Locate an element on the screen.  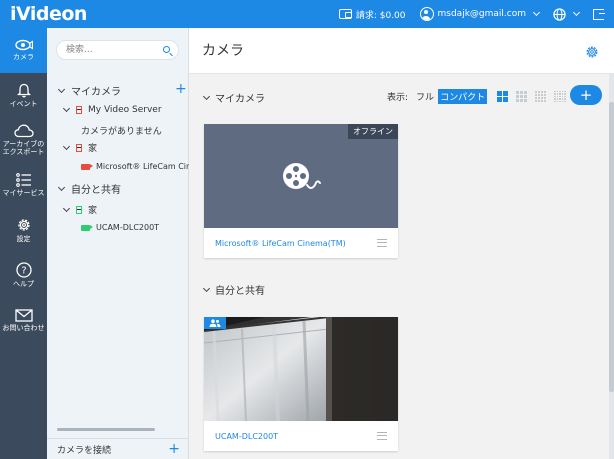
offline-badge: オフライン is located at coordinates (373, 131).